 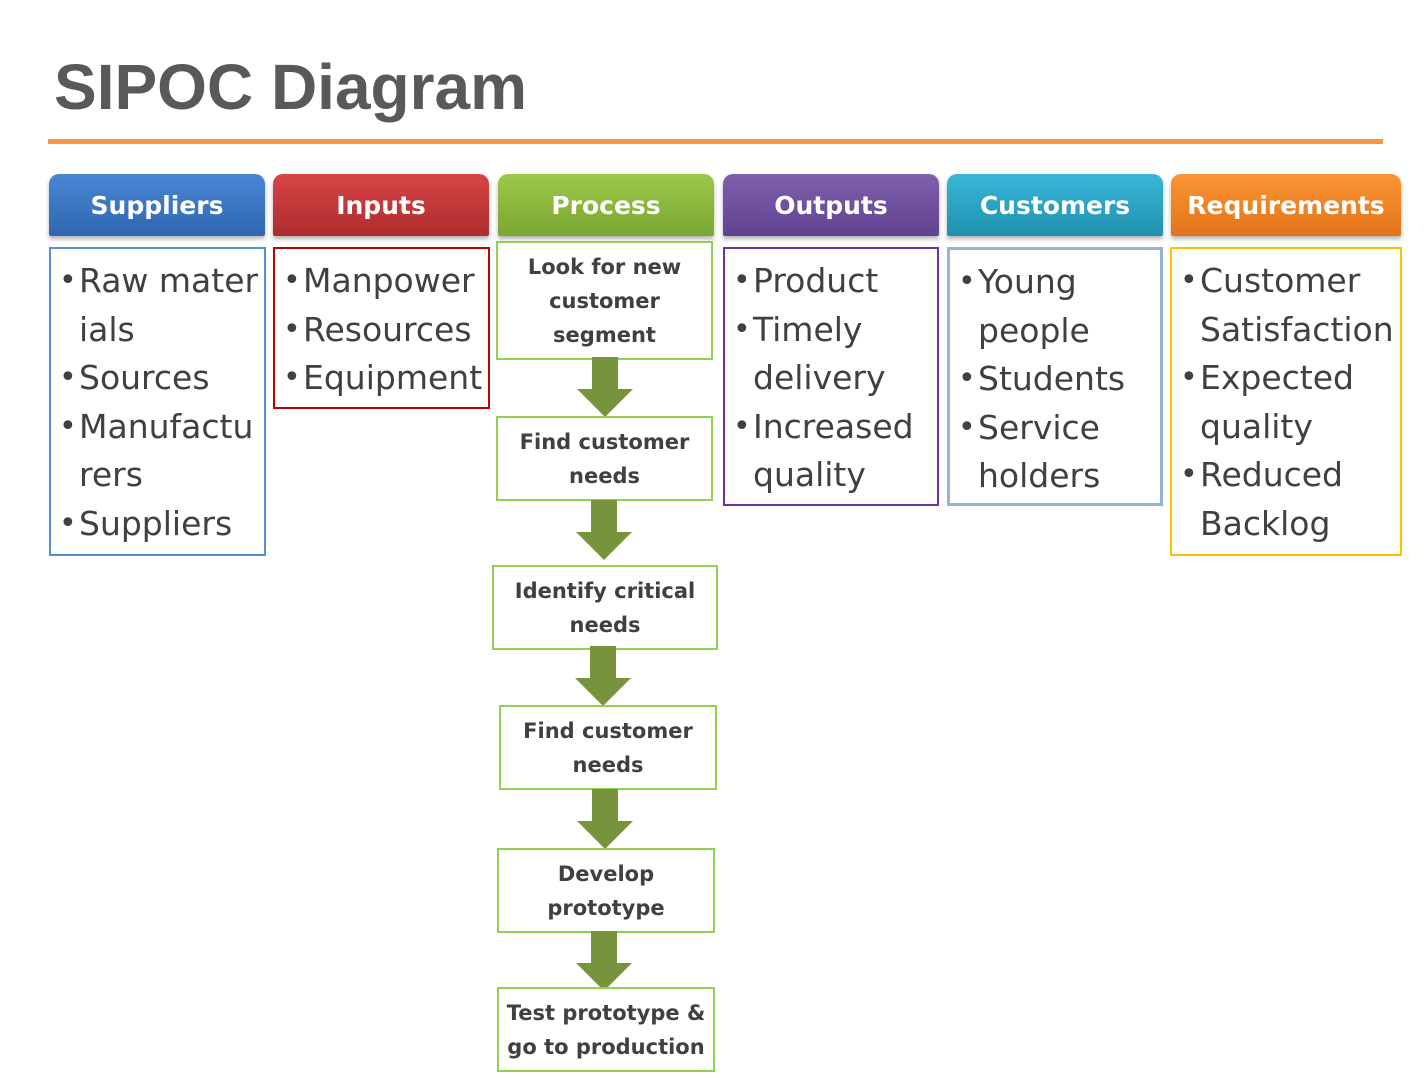 What do you see at coordinates (833, 451) in the screenshot?
I see `list-item: Increased quality` at bounding box center [833, 451].